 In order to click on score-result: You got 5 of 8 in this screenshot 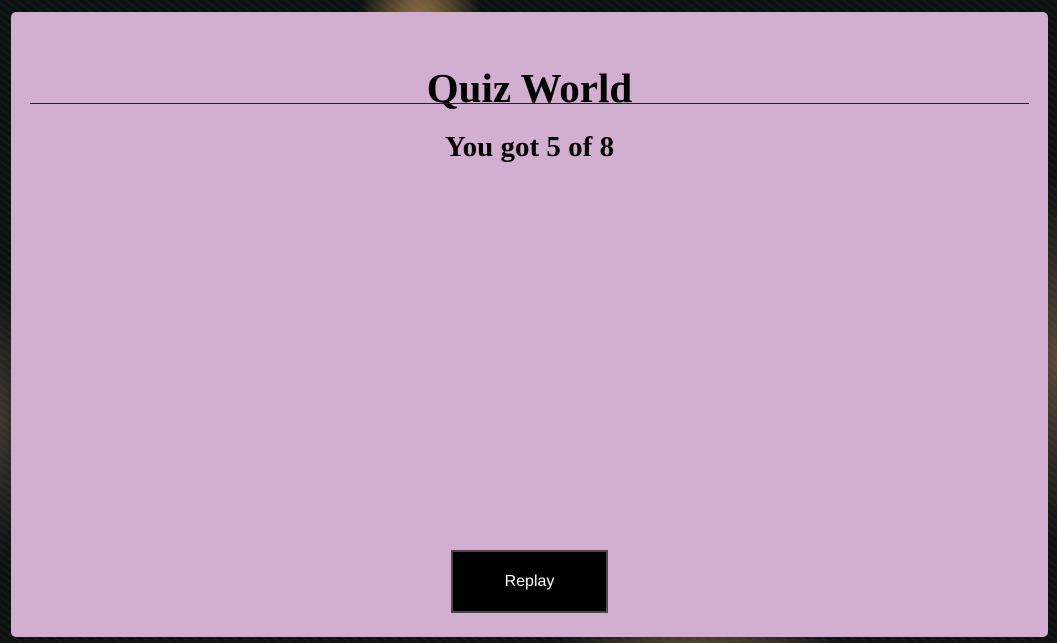, I will do `click(529, 147)`.